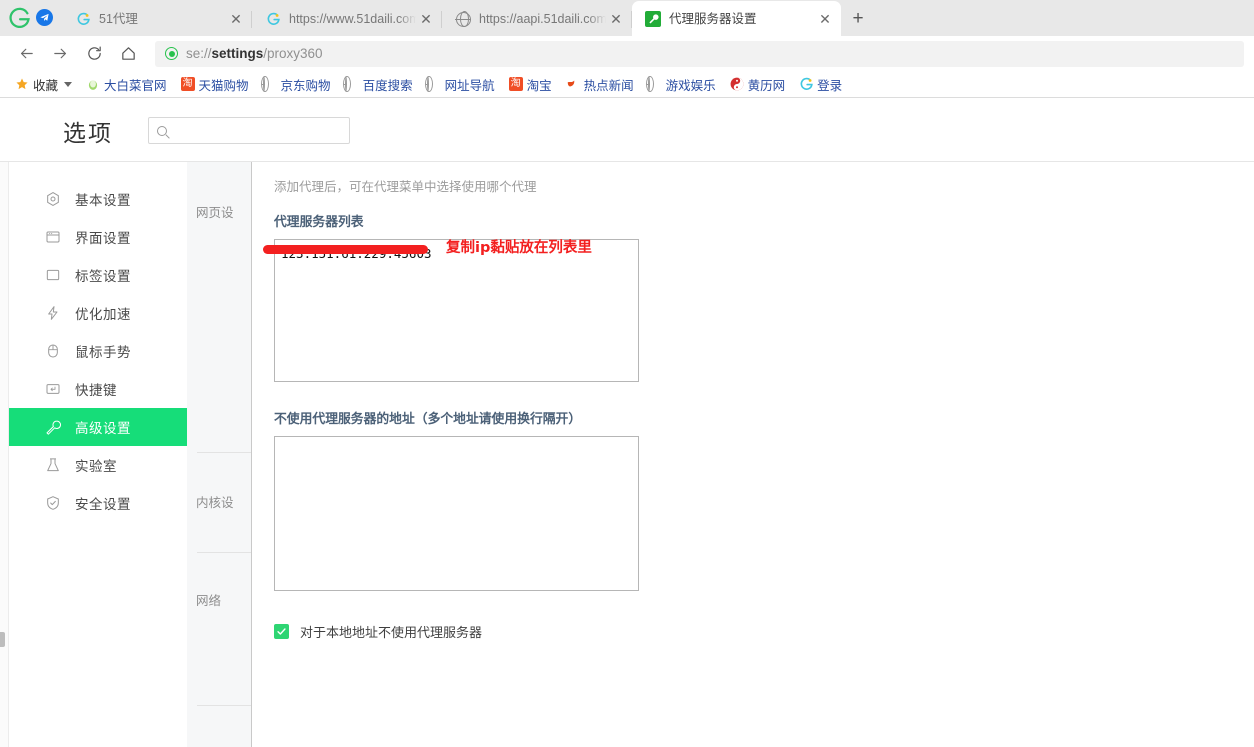 This screenshot has width=1254, height=747. I want to click on tab-2: https://aapi.51daili.com/get ✕, so click(537, 19).